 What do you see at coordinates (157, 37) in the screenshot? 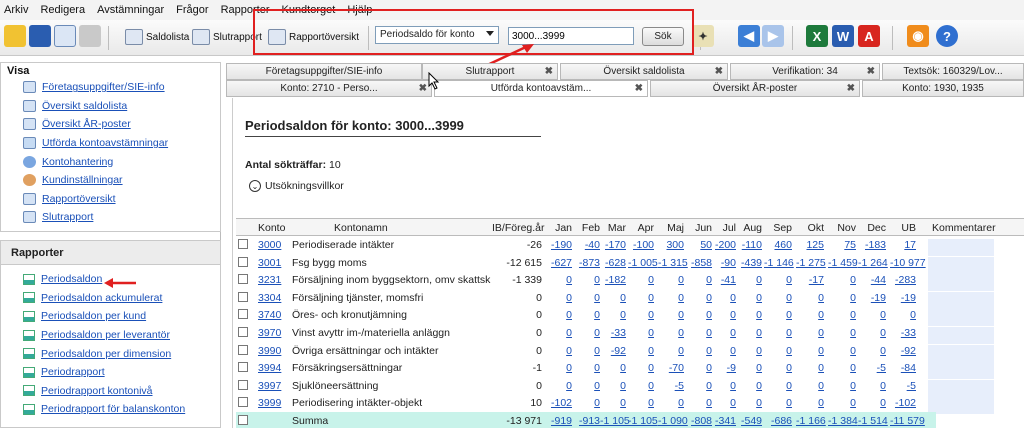
I see `saldolista-button: Saldolista` at bounding box center [157, 37].